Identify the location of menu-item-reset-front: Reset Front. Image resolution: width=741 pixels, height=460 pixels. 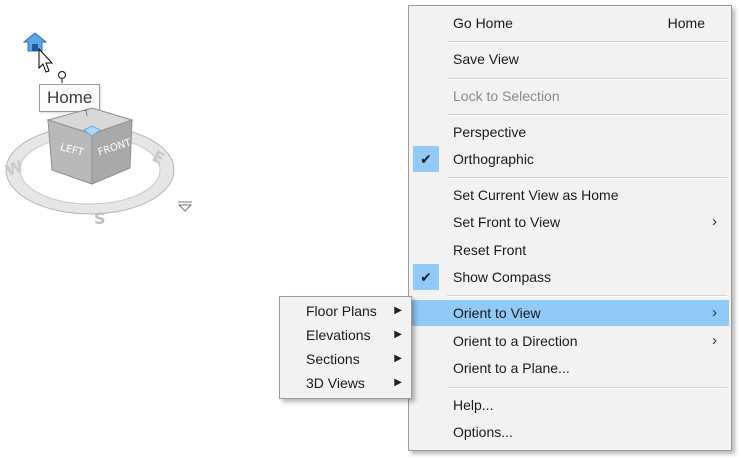
(570, 250).